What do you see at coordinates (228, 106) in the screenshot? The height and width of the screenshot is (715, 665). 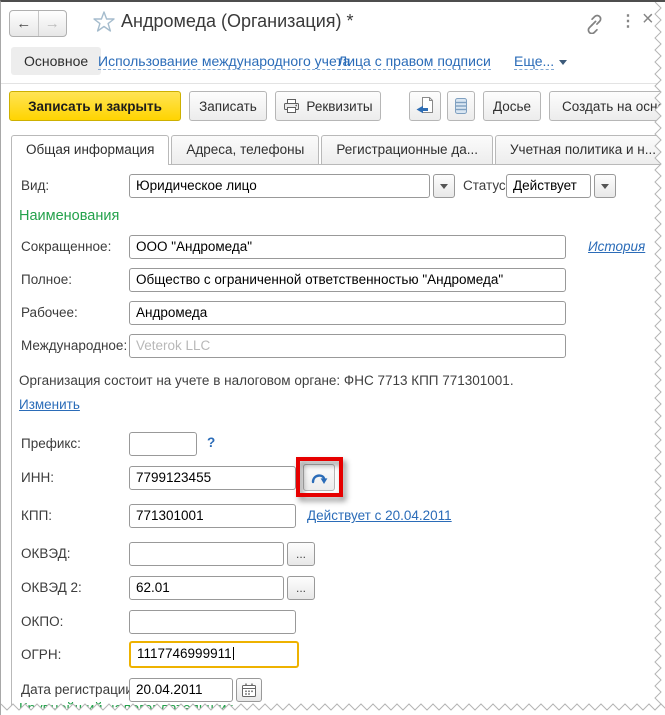 I see `save-button: Записать` at bounding box center [228, 106].